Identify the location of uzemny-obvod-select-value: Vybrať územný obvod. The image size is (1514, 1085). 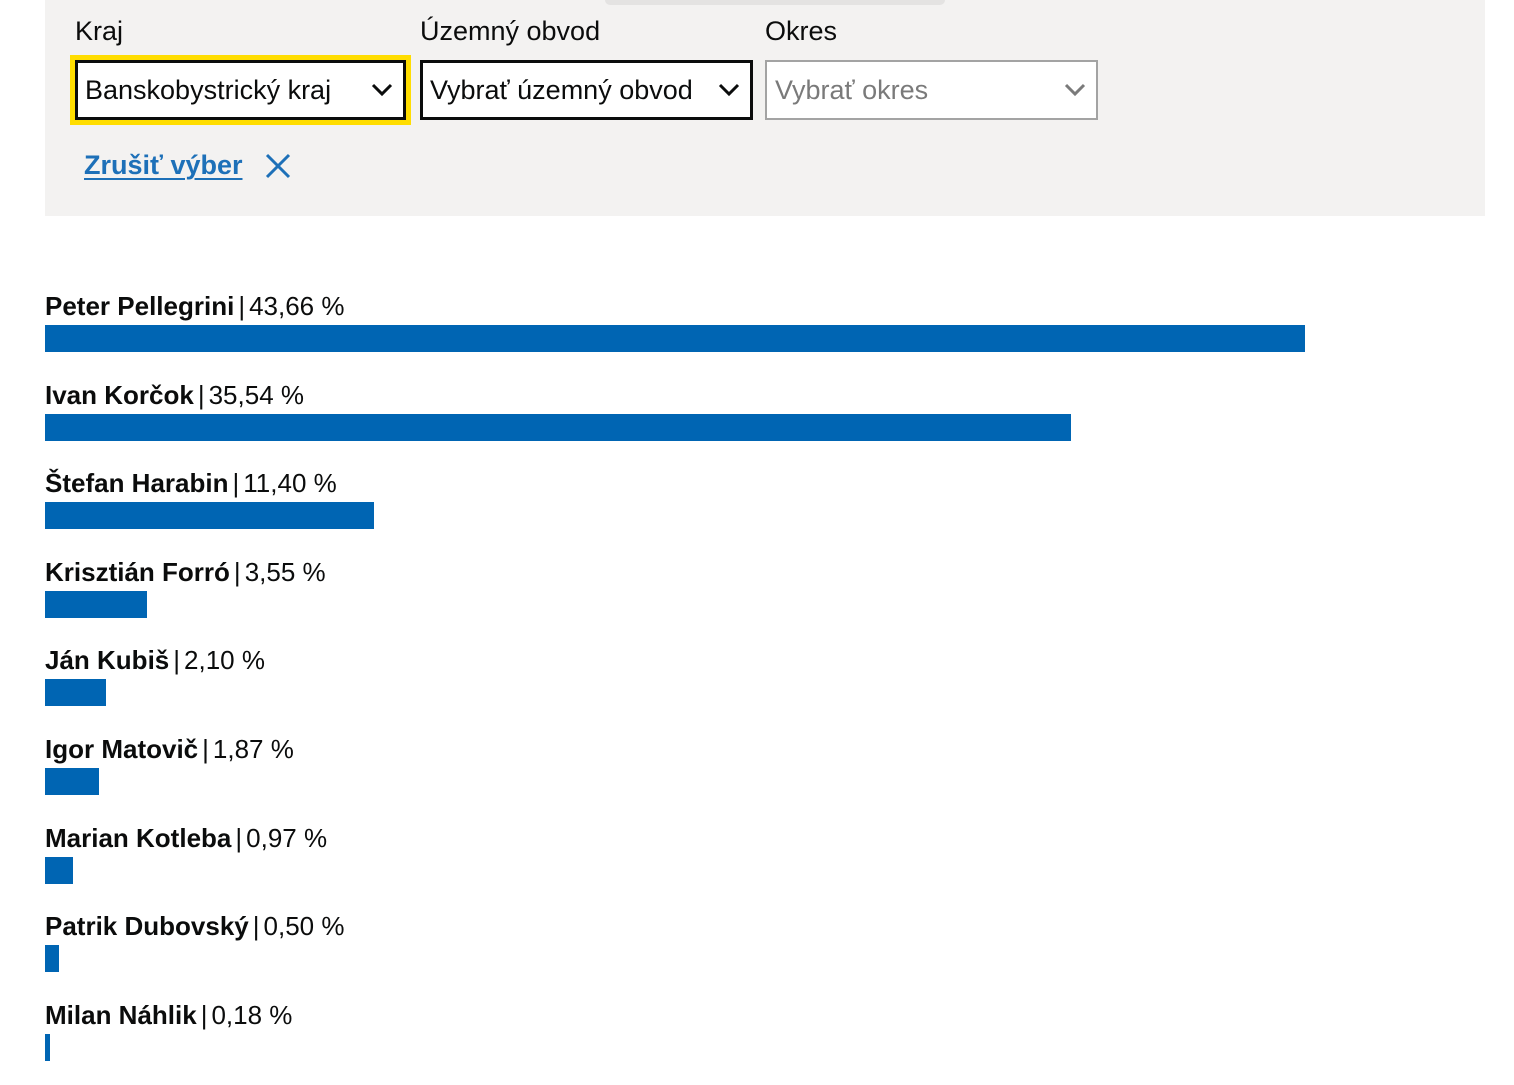
(561, 89).